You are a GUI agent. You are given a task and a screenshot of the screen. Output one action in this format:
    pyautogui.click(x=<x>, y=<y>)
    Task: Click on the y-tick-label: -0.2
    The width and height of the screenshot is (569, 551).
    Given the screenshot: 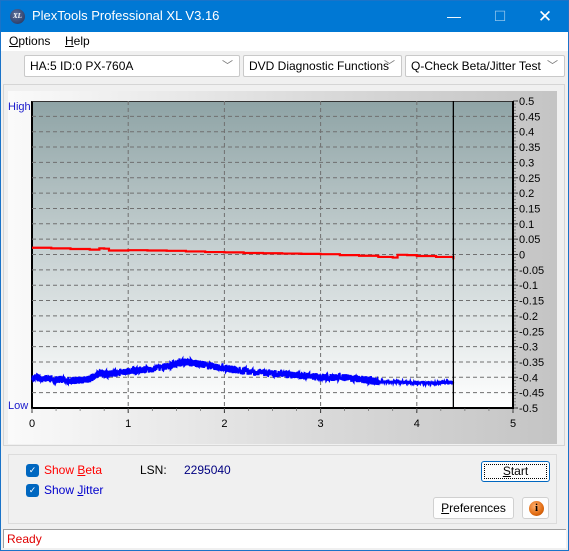 What is the action you would take?
    pyautogui.click(x=528, y=317)
    